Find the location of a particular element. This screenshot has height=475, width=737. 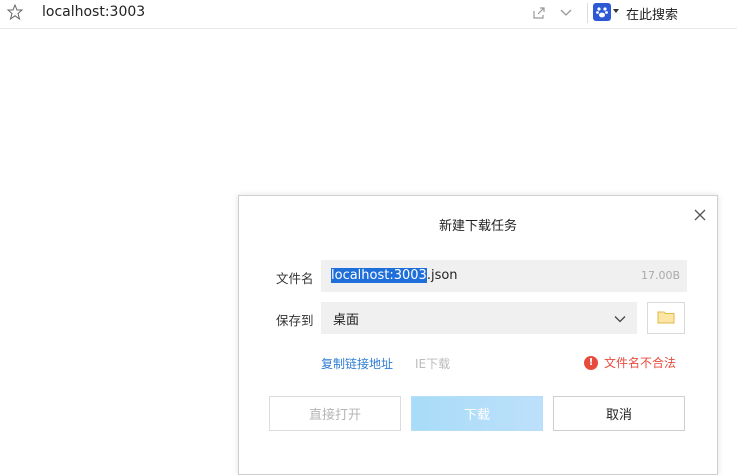

filename-error: ! 文件名不合法 is located at coordinates (630, 362).